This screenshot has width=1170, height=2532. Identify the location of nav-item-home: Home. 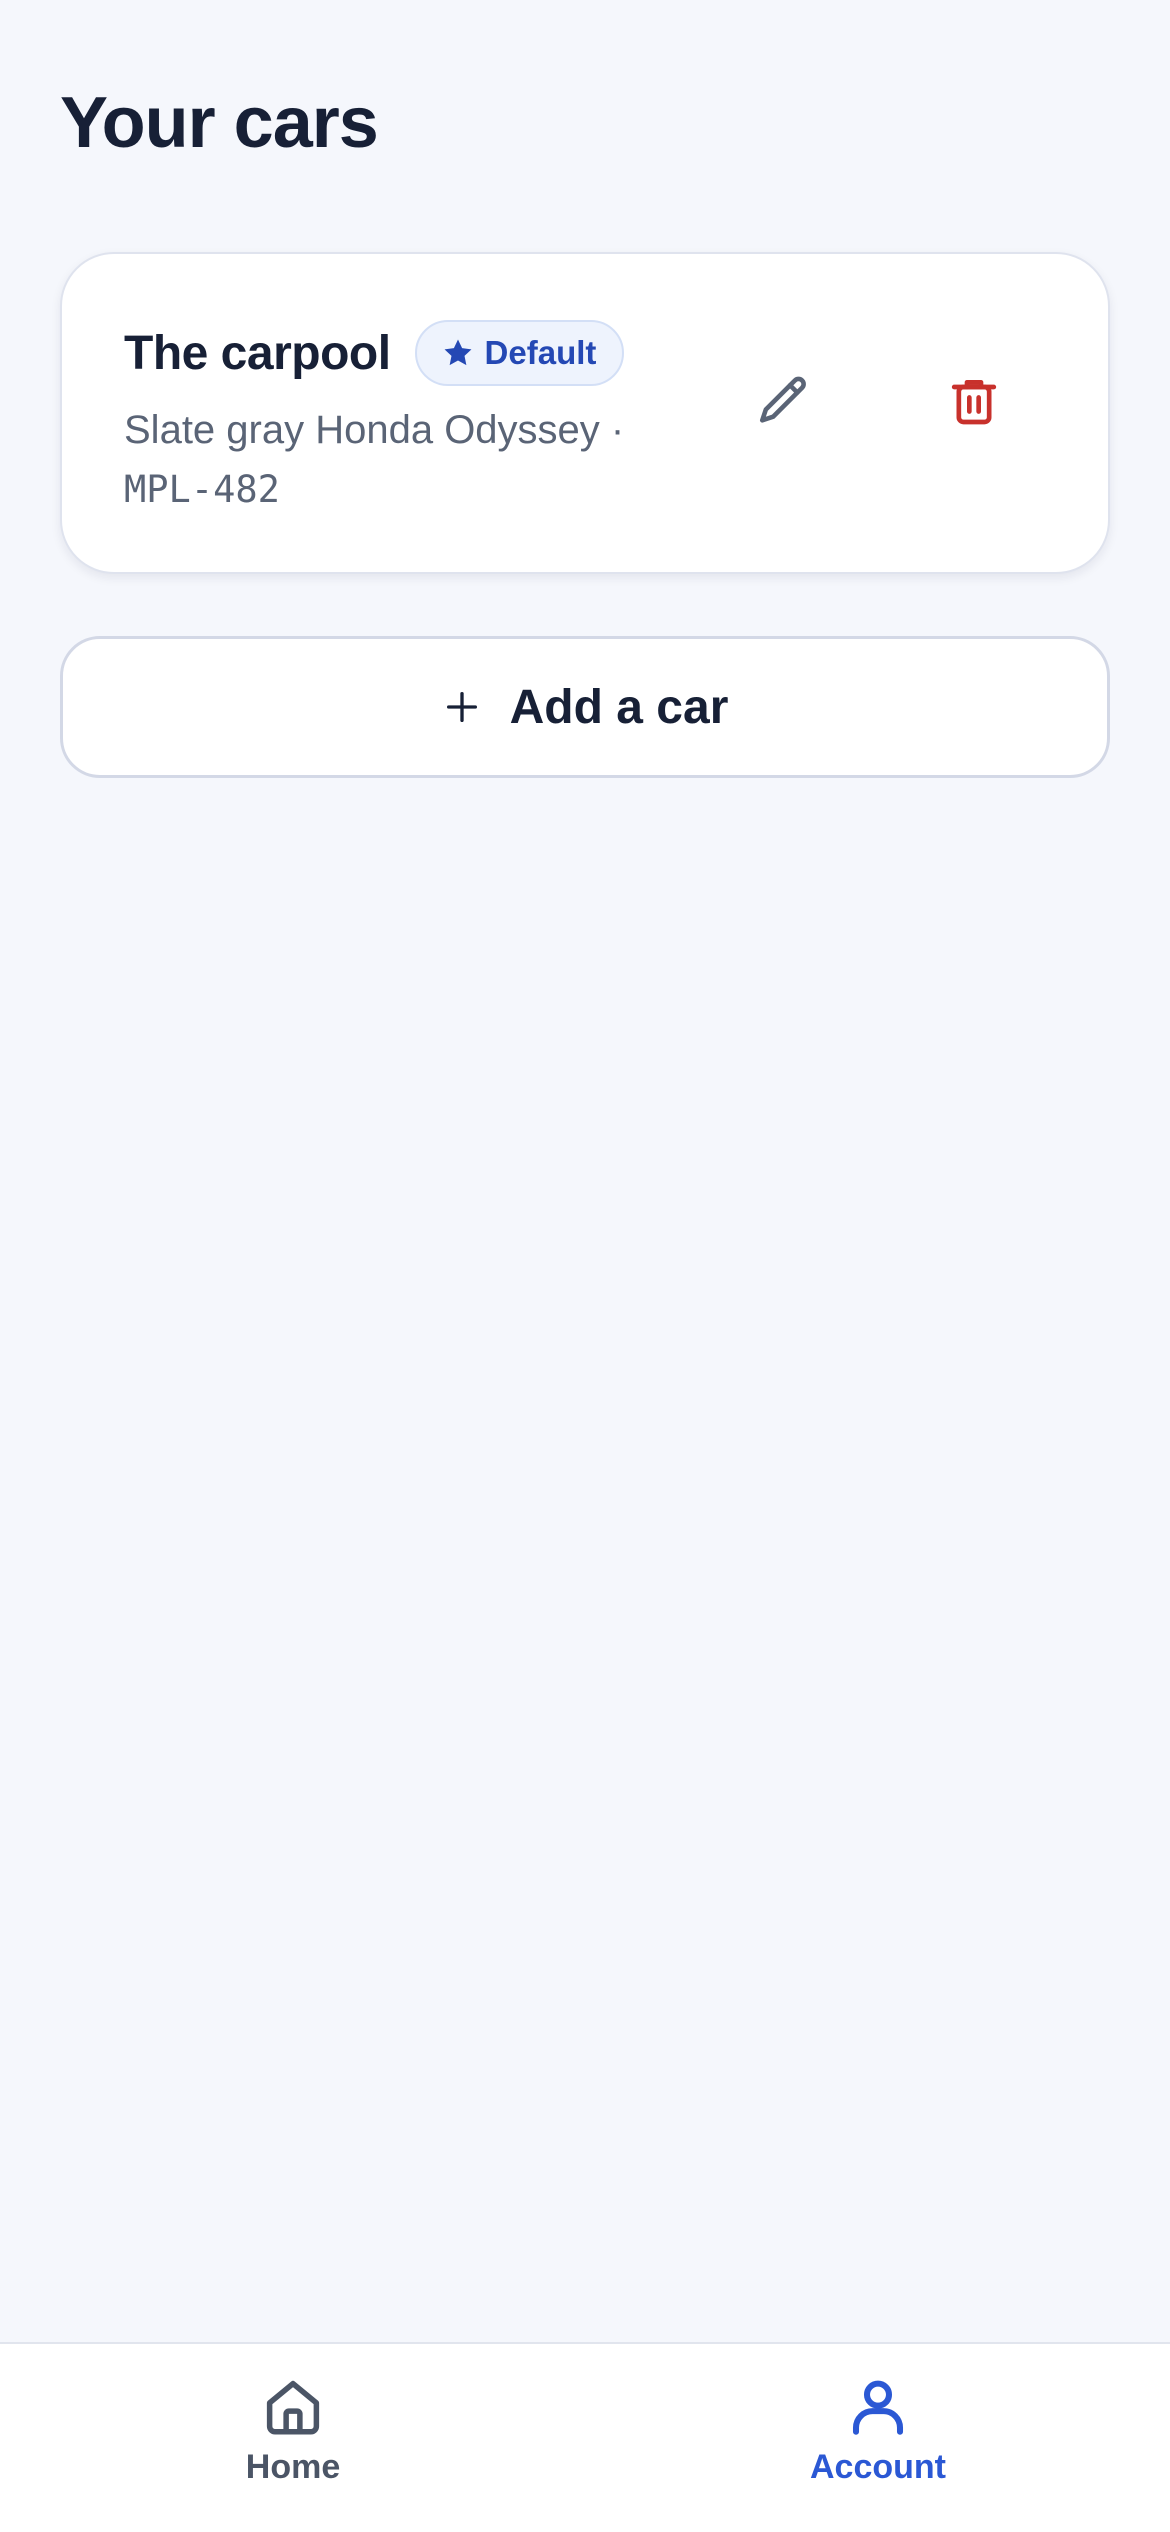
(293, 2430).